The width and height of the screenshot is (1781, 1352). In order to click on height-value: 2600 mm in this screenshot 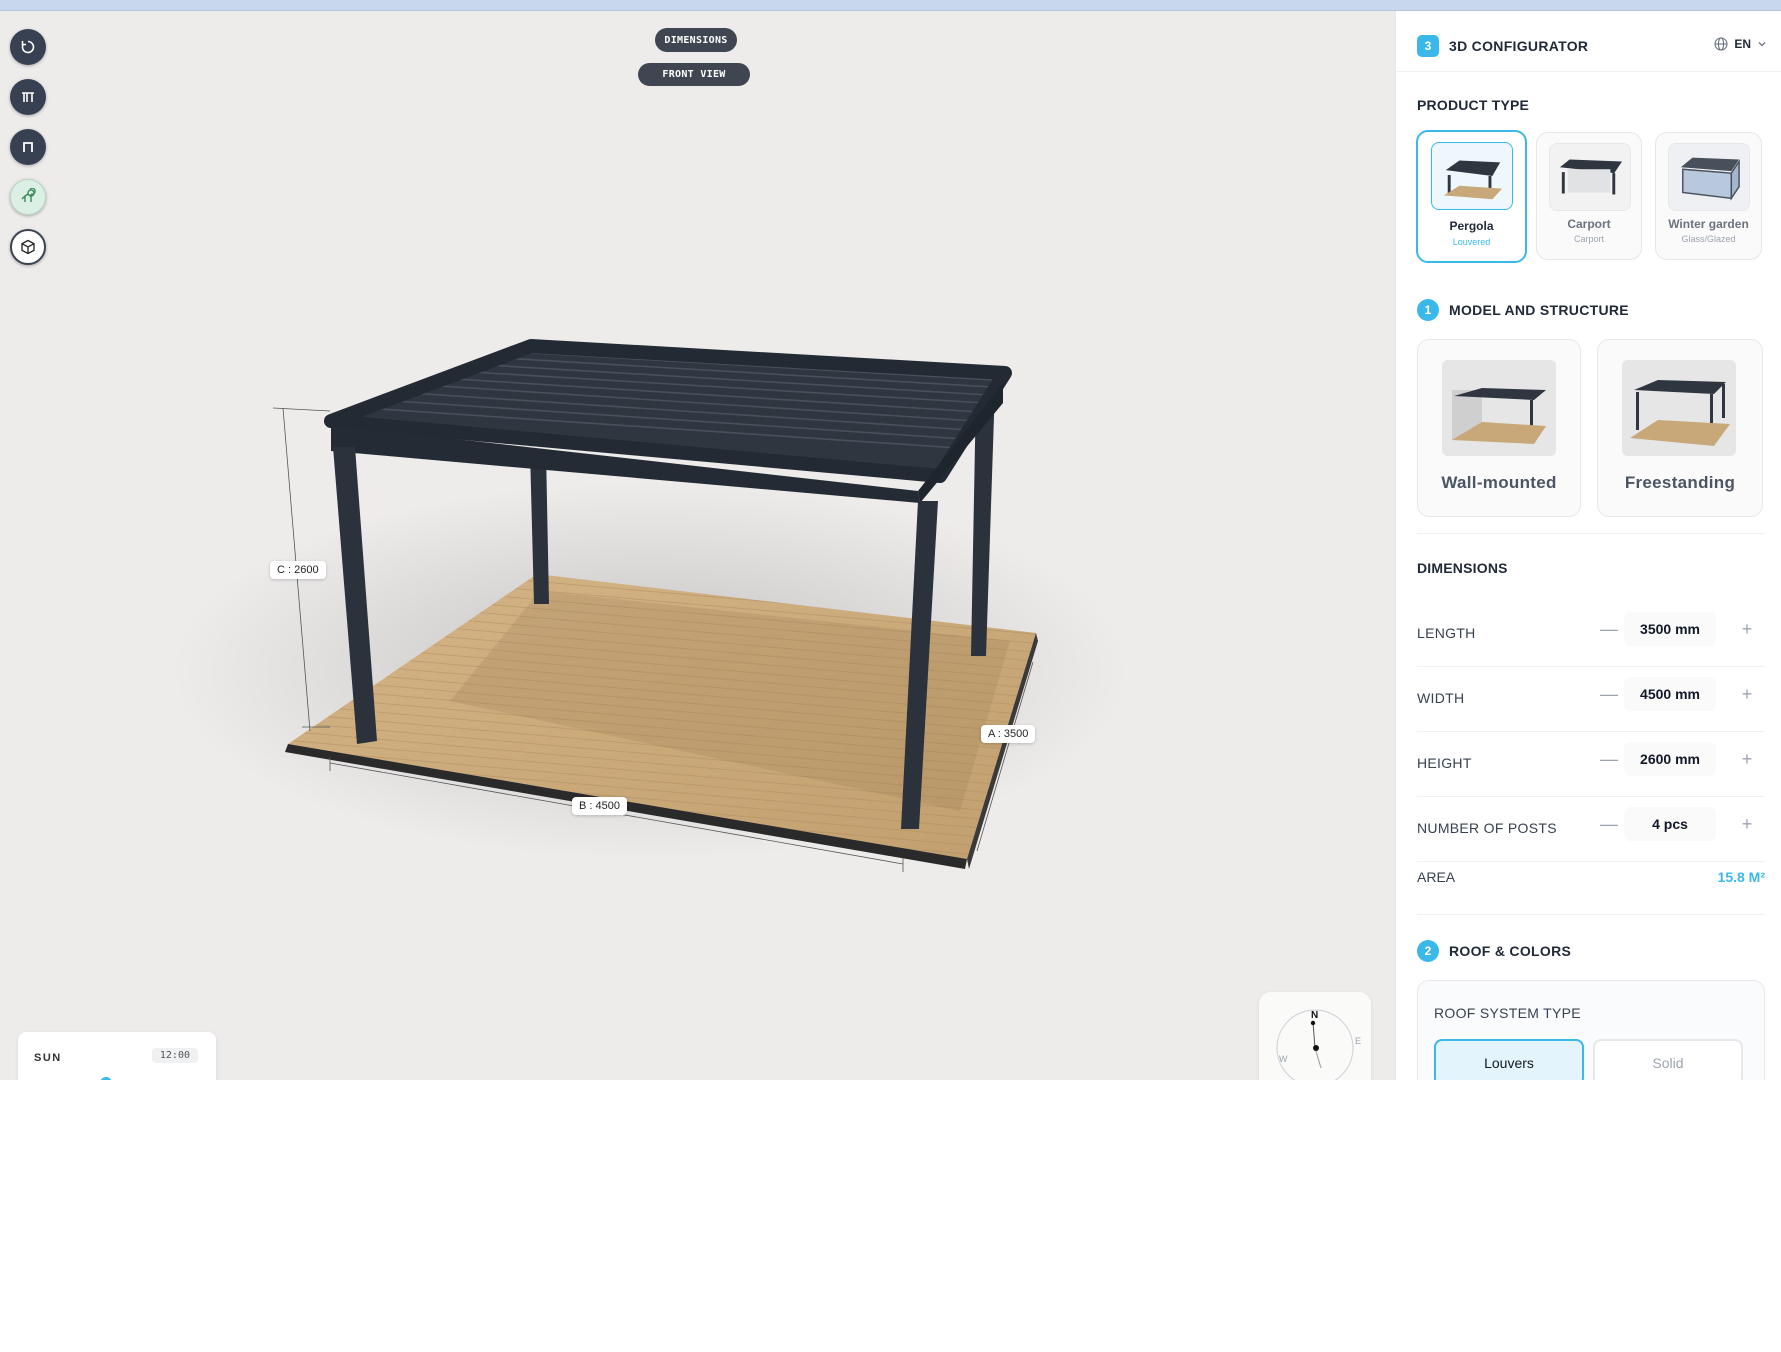, I will do `click(1670, 759)`.